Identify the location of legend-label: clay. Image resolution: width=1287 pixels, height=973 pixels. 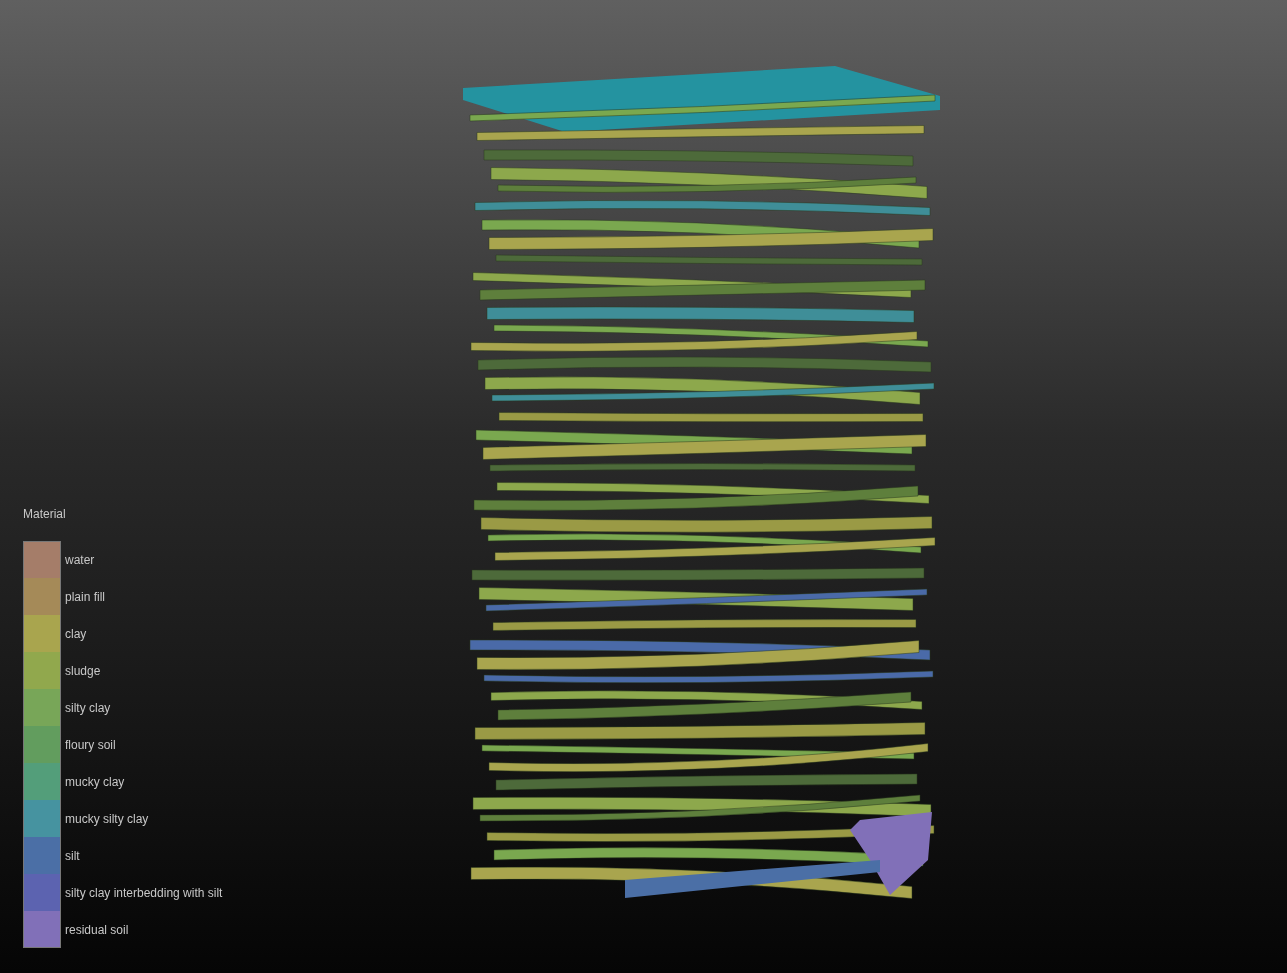
(76, 633).